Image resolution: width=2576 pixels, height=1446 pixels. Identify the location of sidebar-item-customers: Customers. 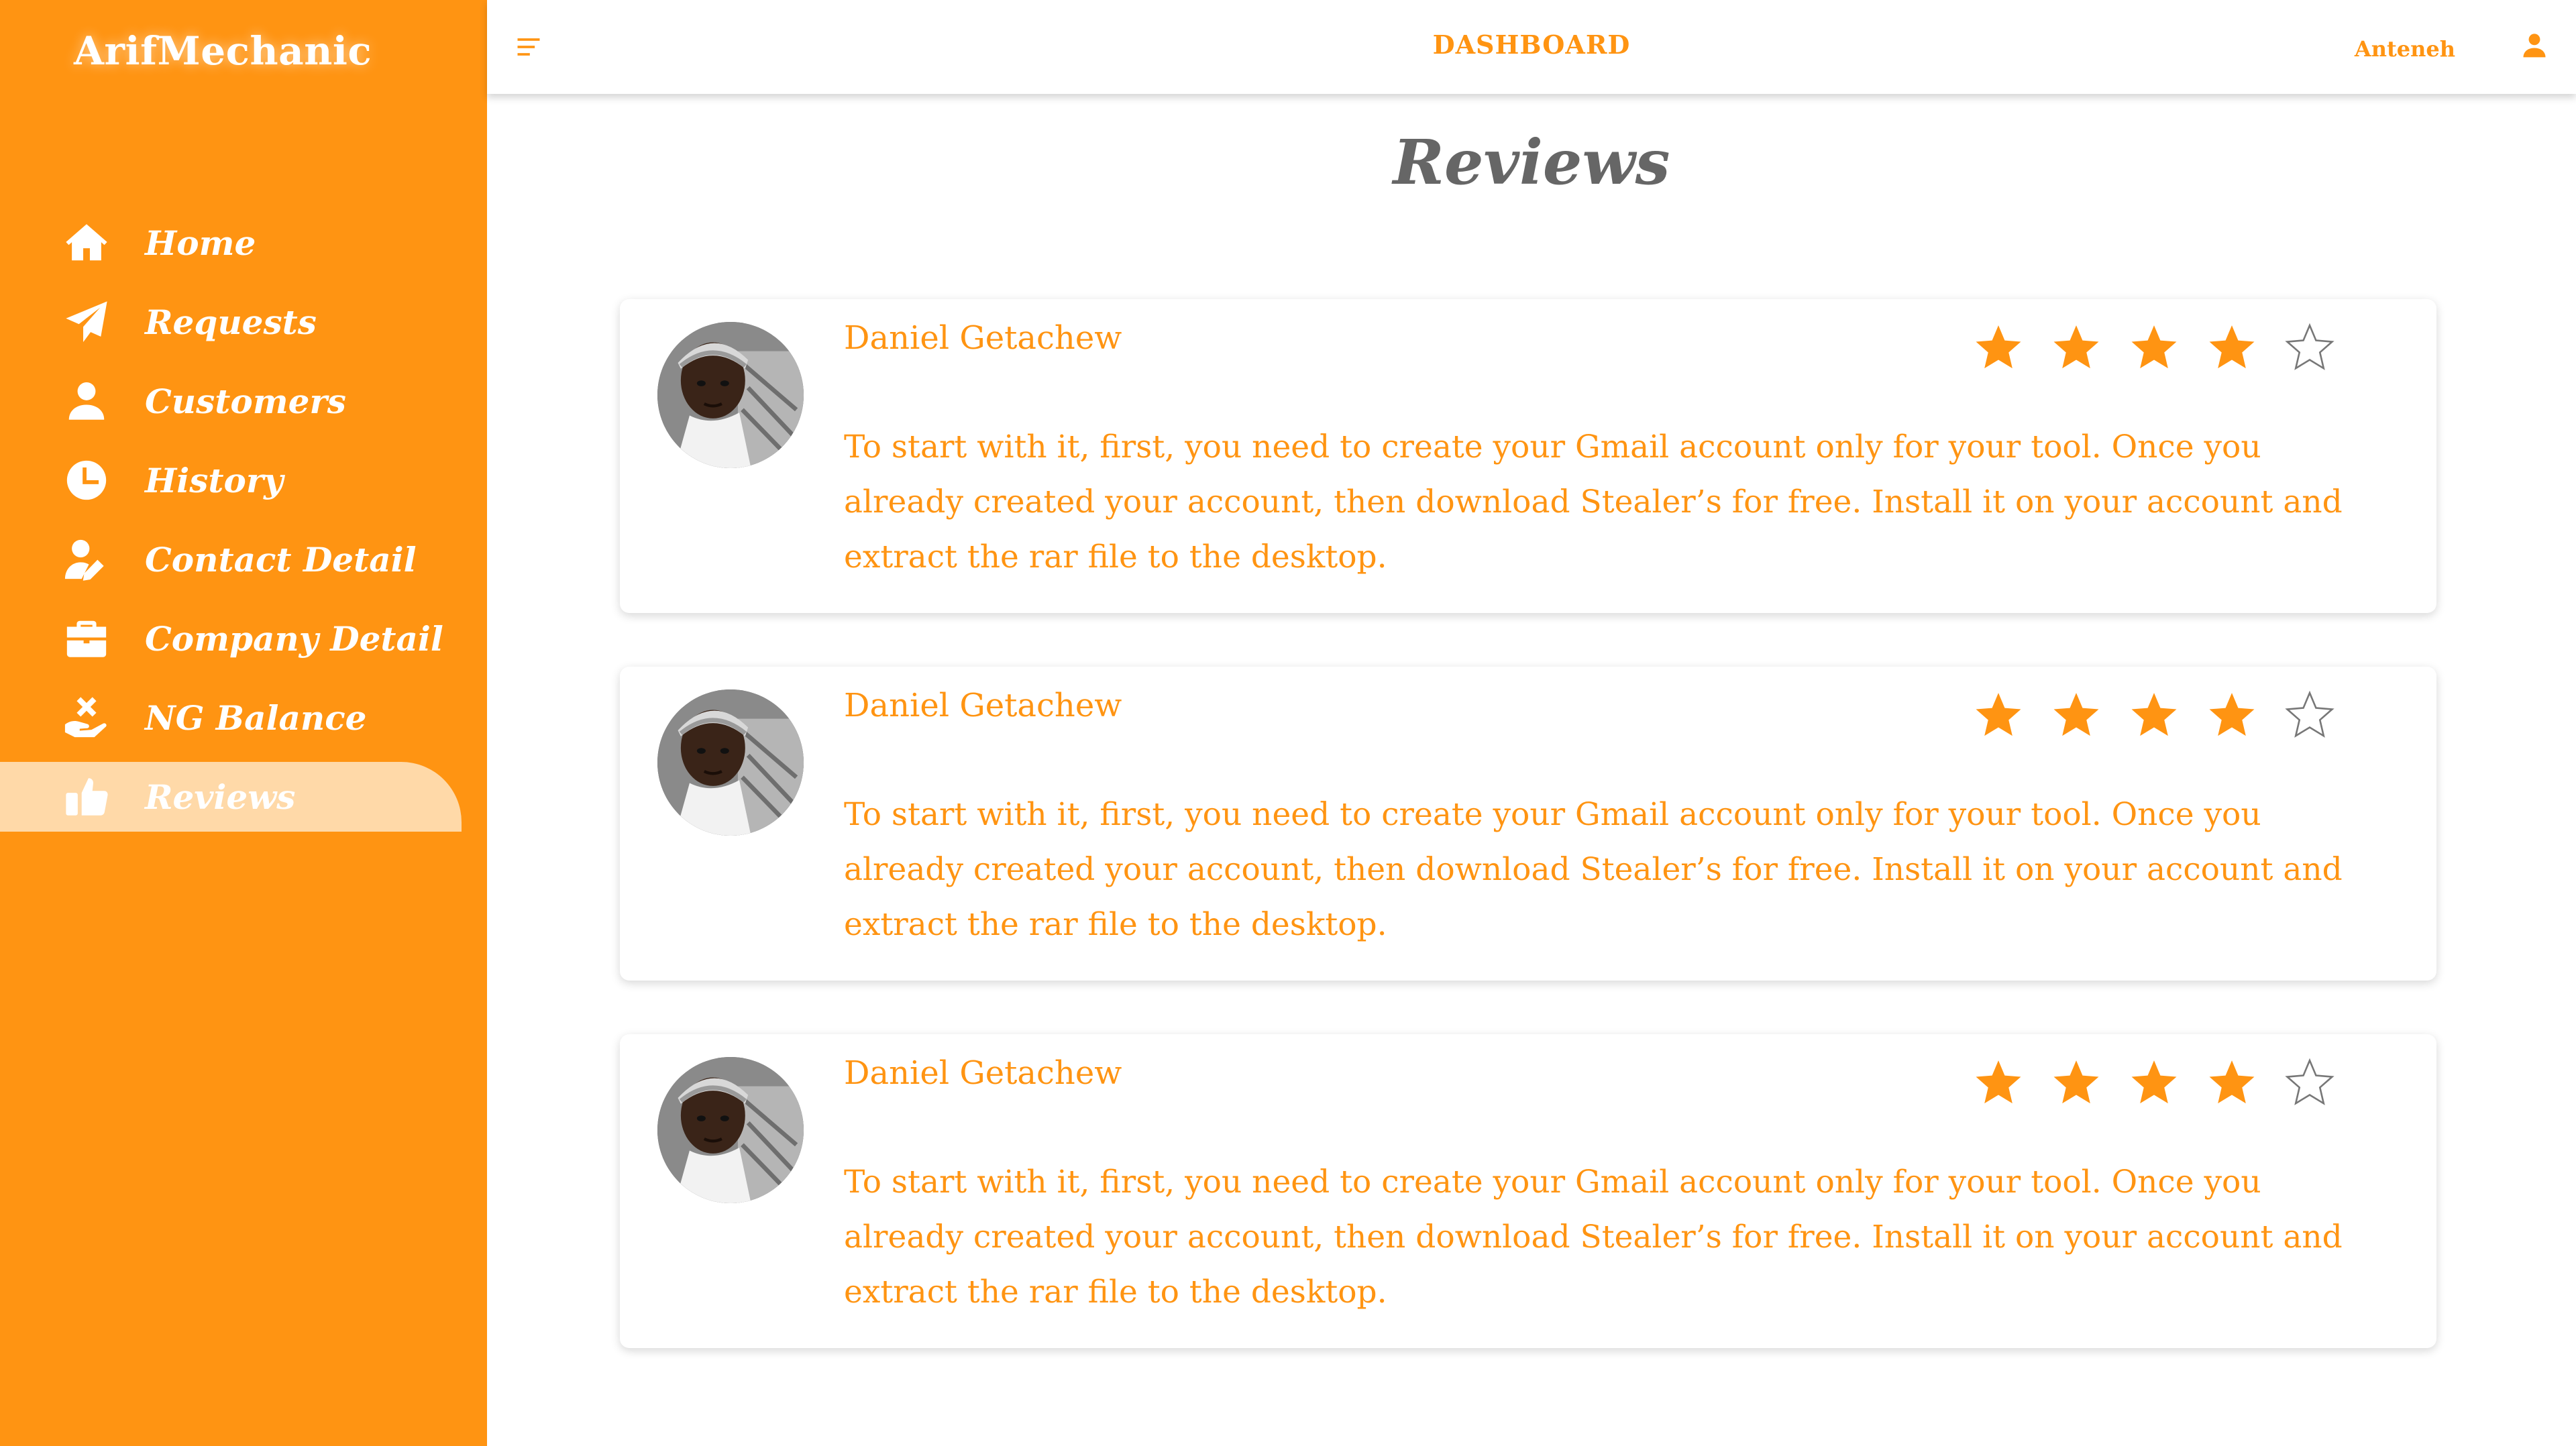
(243, 401).